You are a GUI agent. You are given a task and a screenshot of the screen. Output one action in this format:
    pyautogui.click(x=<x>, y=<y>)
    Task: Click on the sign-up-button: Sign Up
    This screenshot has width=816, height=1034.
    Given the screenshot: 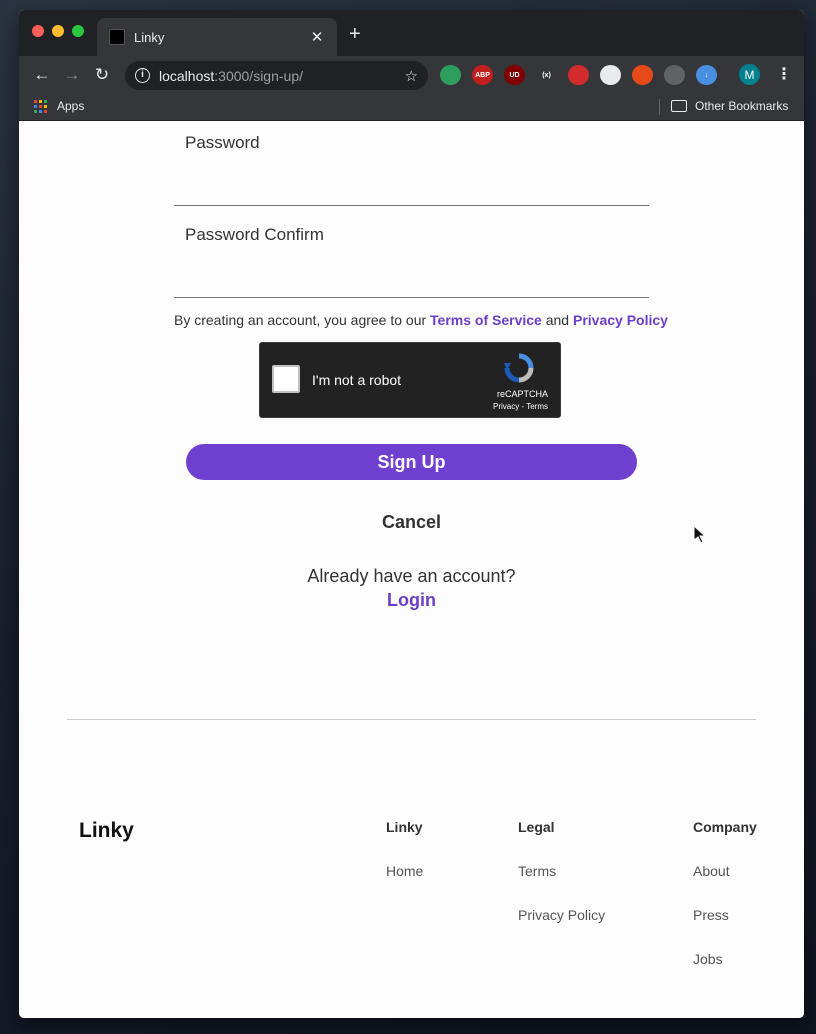 What is the action you would take?
    pyautogui.click(x=411, y=462)
    